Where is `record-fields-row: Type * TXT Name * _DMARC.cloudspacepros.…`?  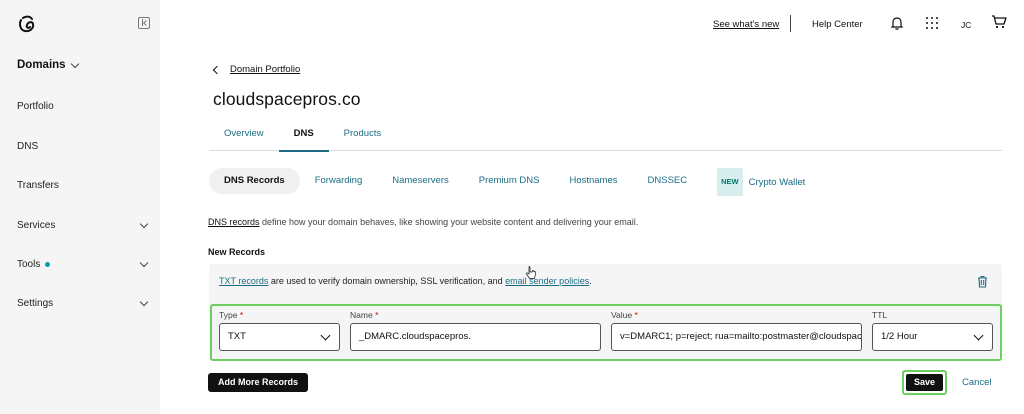 record-fields-row: Type * TXT Name * _DMARC.cloudspacepros.… is located at coordinates (606, 332).